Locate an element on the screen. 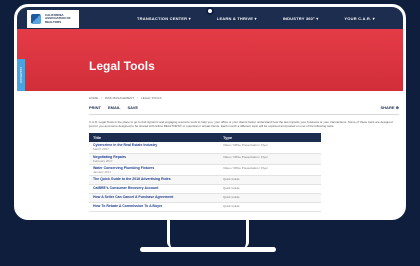  logo-mark-icon is located at coordinates (36, 19).